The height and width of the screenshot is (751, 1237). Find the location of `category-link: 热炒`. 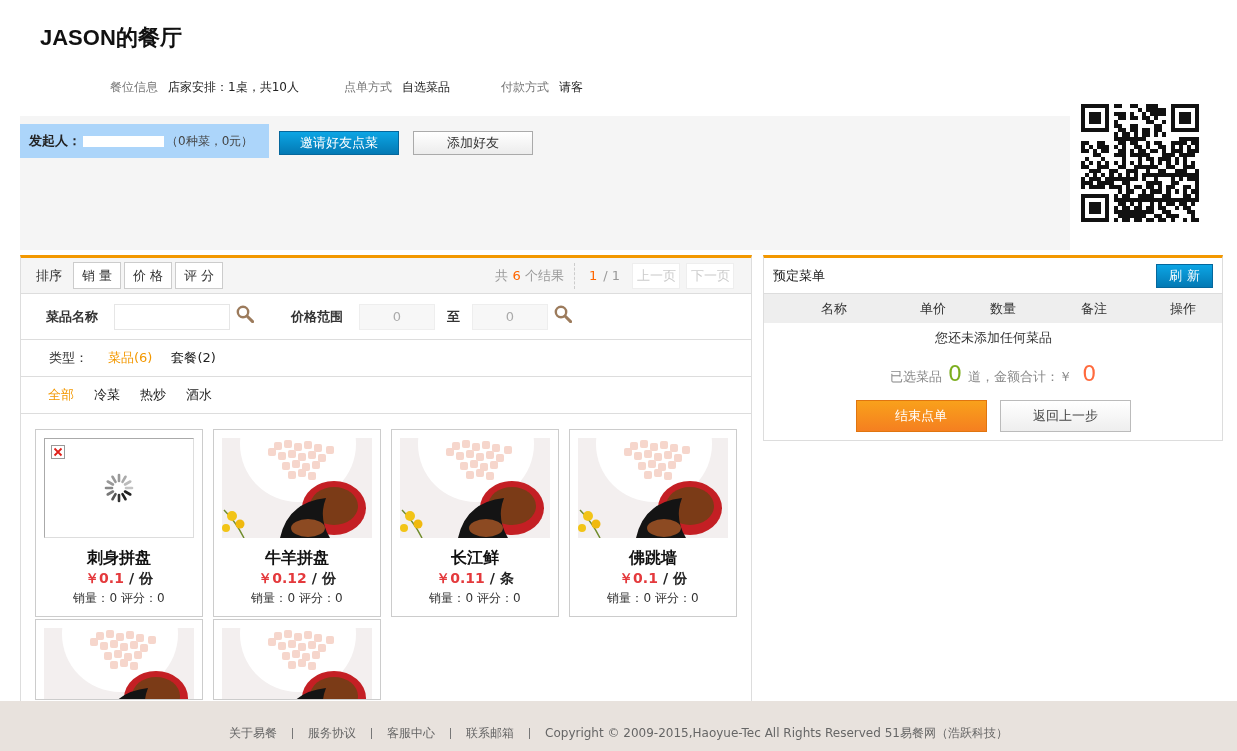

category-link: 热炒 is located at coordinates (153, 395).